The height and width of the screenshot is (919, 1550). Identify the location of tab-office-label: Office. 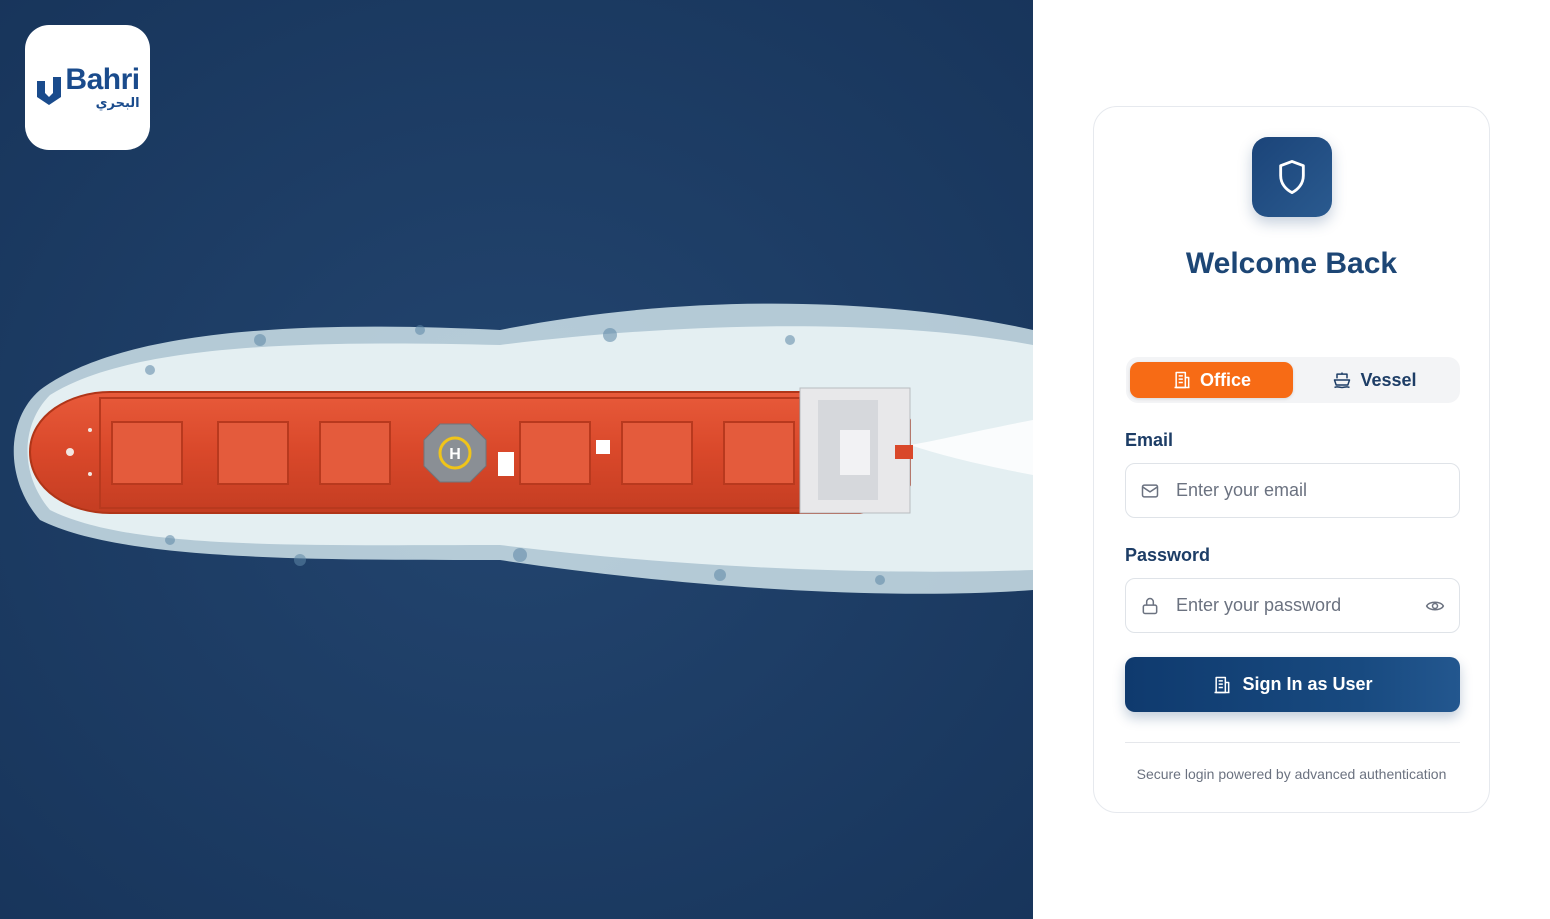
(1225, 379).